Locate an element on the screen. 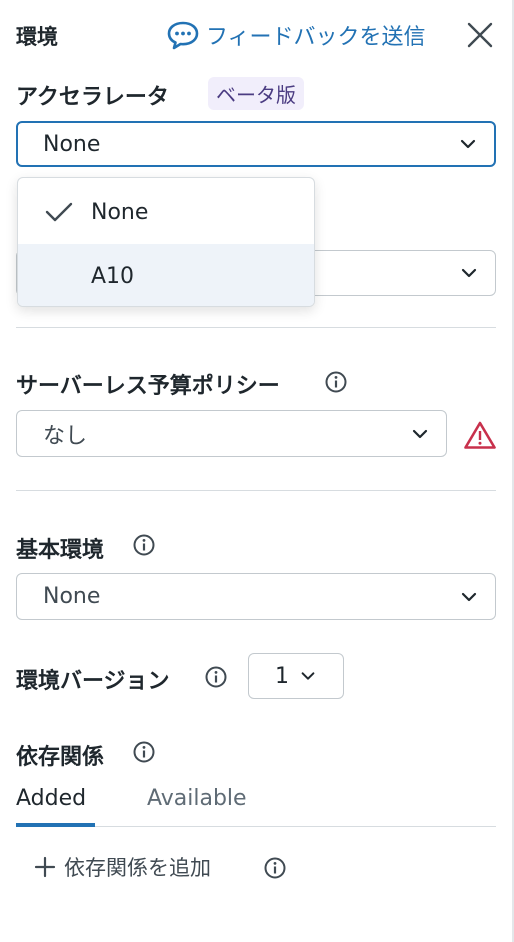 This screenshot has height=942, width=514. dropdown-option-a10: A10 is located at coordinates (166, 275).